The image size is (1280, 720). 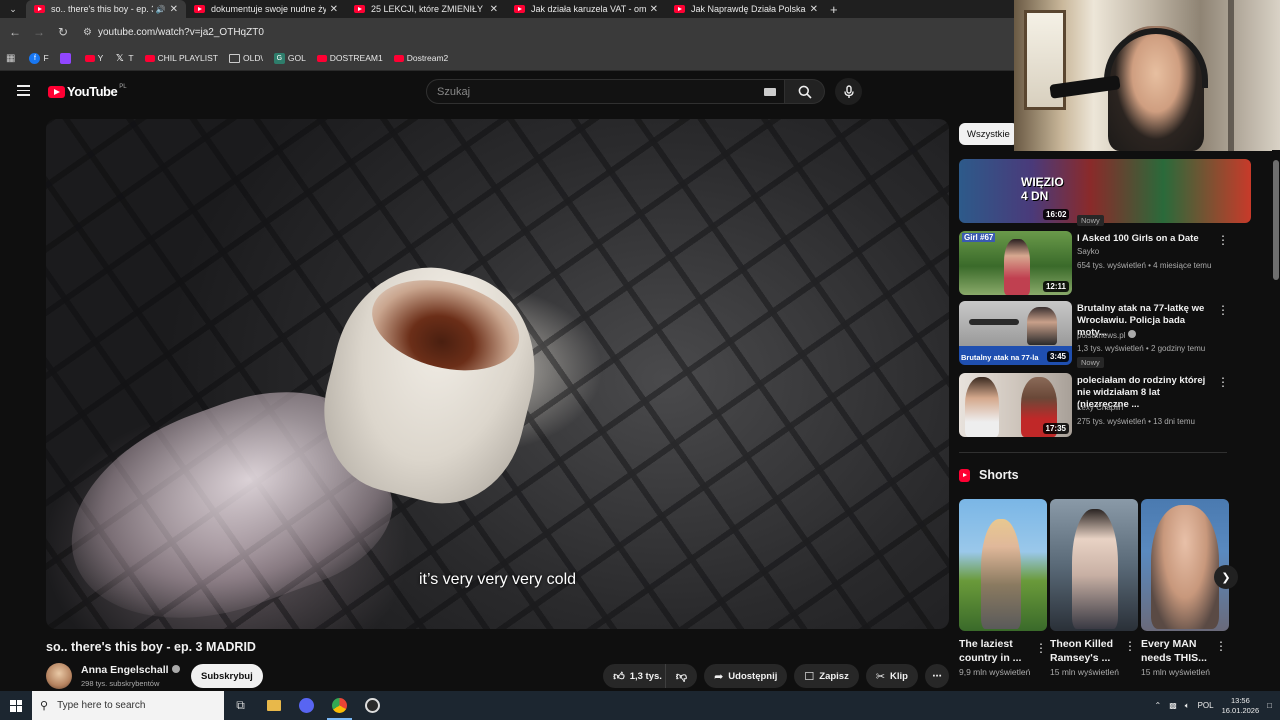 What do you see at coordinates (1226, 577) in the screenshot?
I see `shorts-next-button: ❯` at bounding box center [1226, 577].